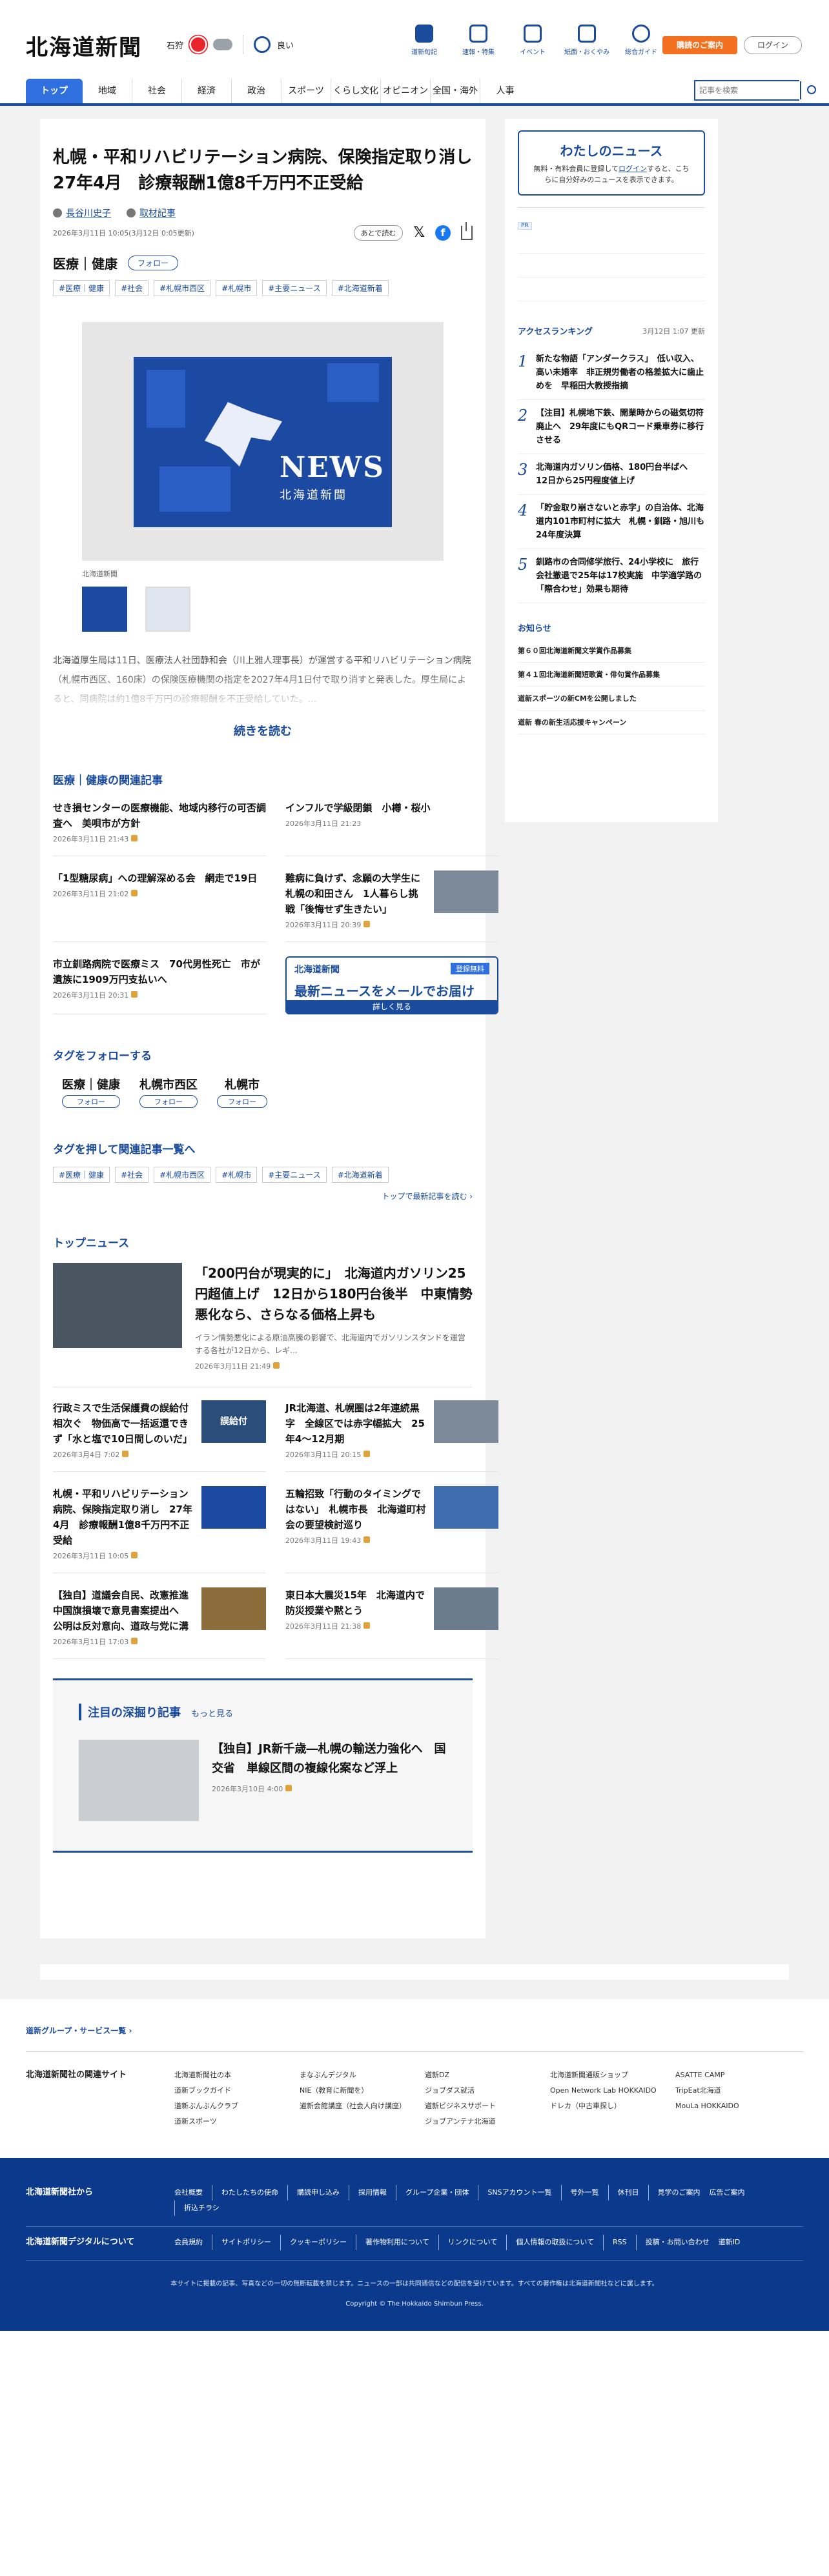  Describe the element at coordinates (391, 1623) in the screenshot. I see `top-news-item: 東日本大震災15年 北海道内で防災授業や黙とう 2026年3月11日 21:38` at that location.